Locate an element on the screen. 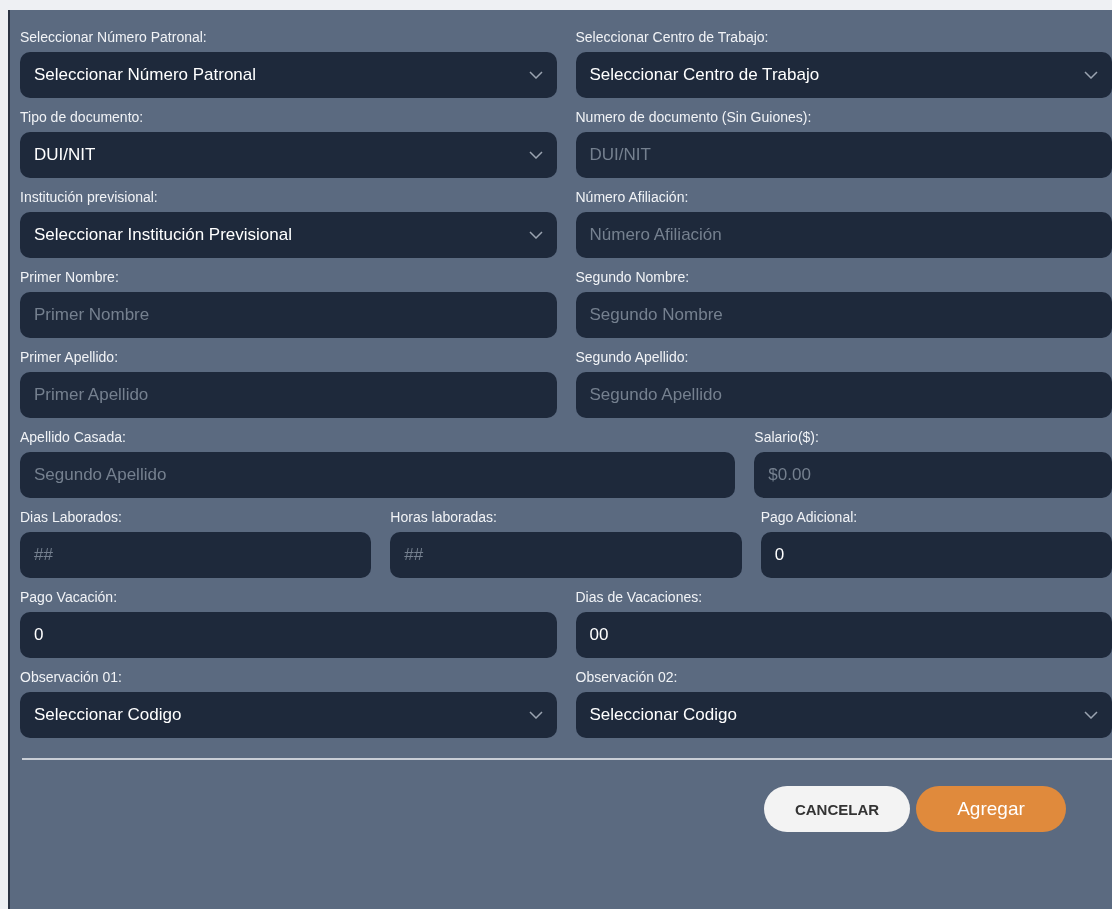 The image size is (1112, 909). field-label: Observación 01: is located at coordinates (71, 677).